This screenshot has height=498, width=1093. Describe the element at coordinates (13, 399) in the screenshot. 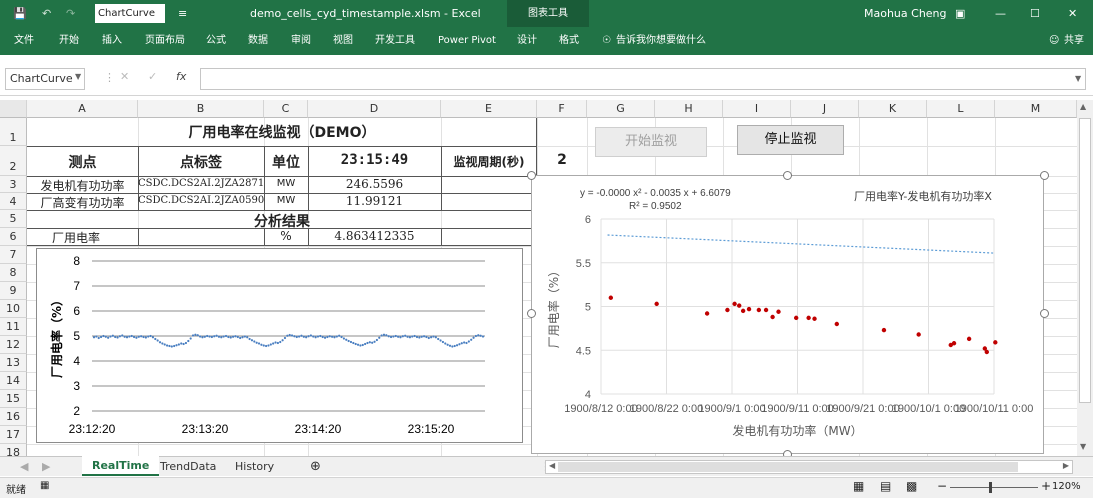

I see `row-header-15: 15` at that location.